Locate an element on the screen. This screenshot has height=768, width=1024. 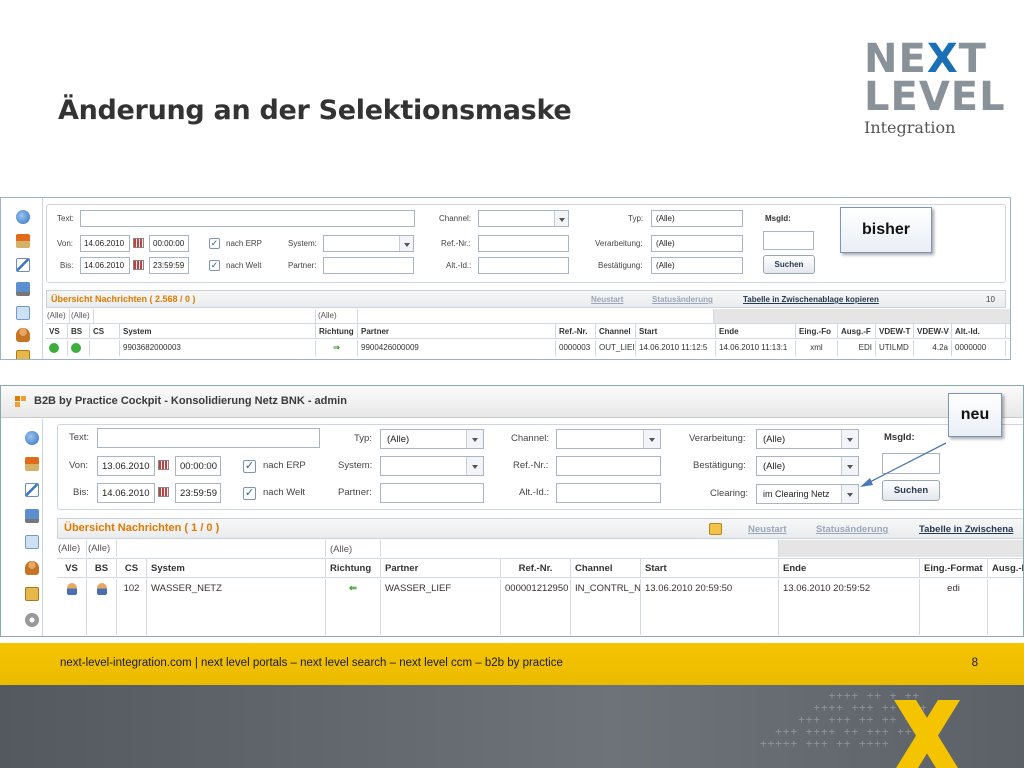
von-date-input: 14.06.2010 is located at coordinates (105, 243).